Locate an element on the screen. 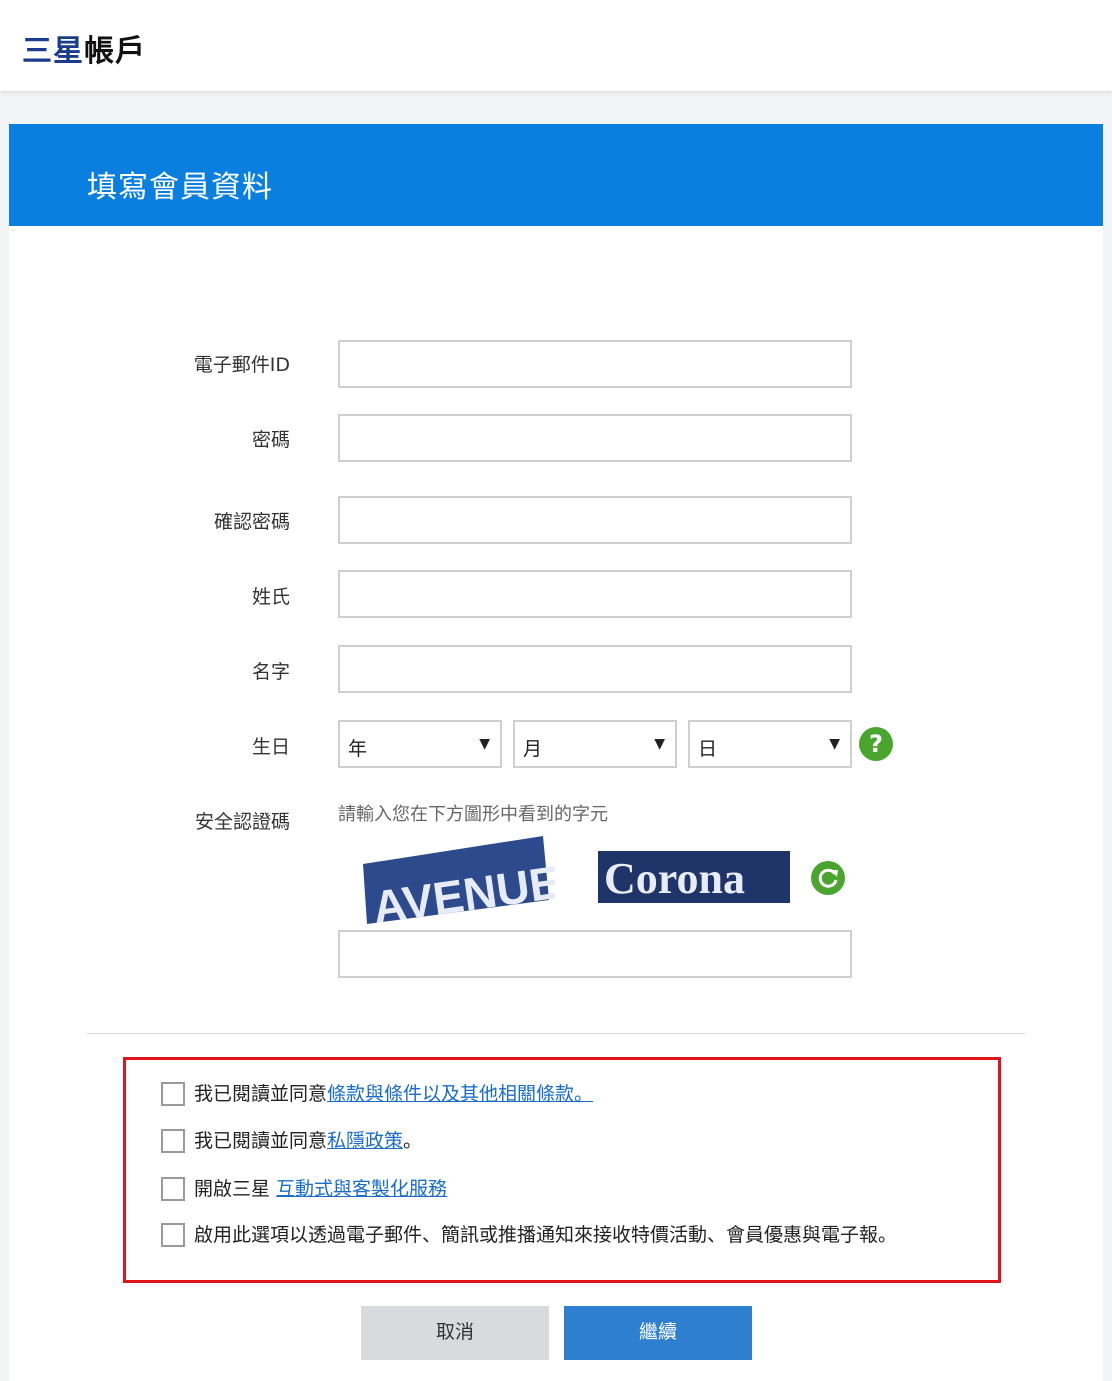 The width and height of the screenshot is (1112, 1381). agree-privacy-suffix: 。 is located at coordinates (413, 1141).